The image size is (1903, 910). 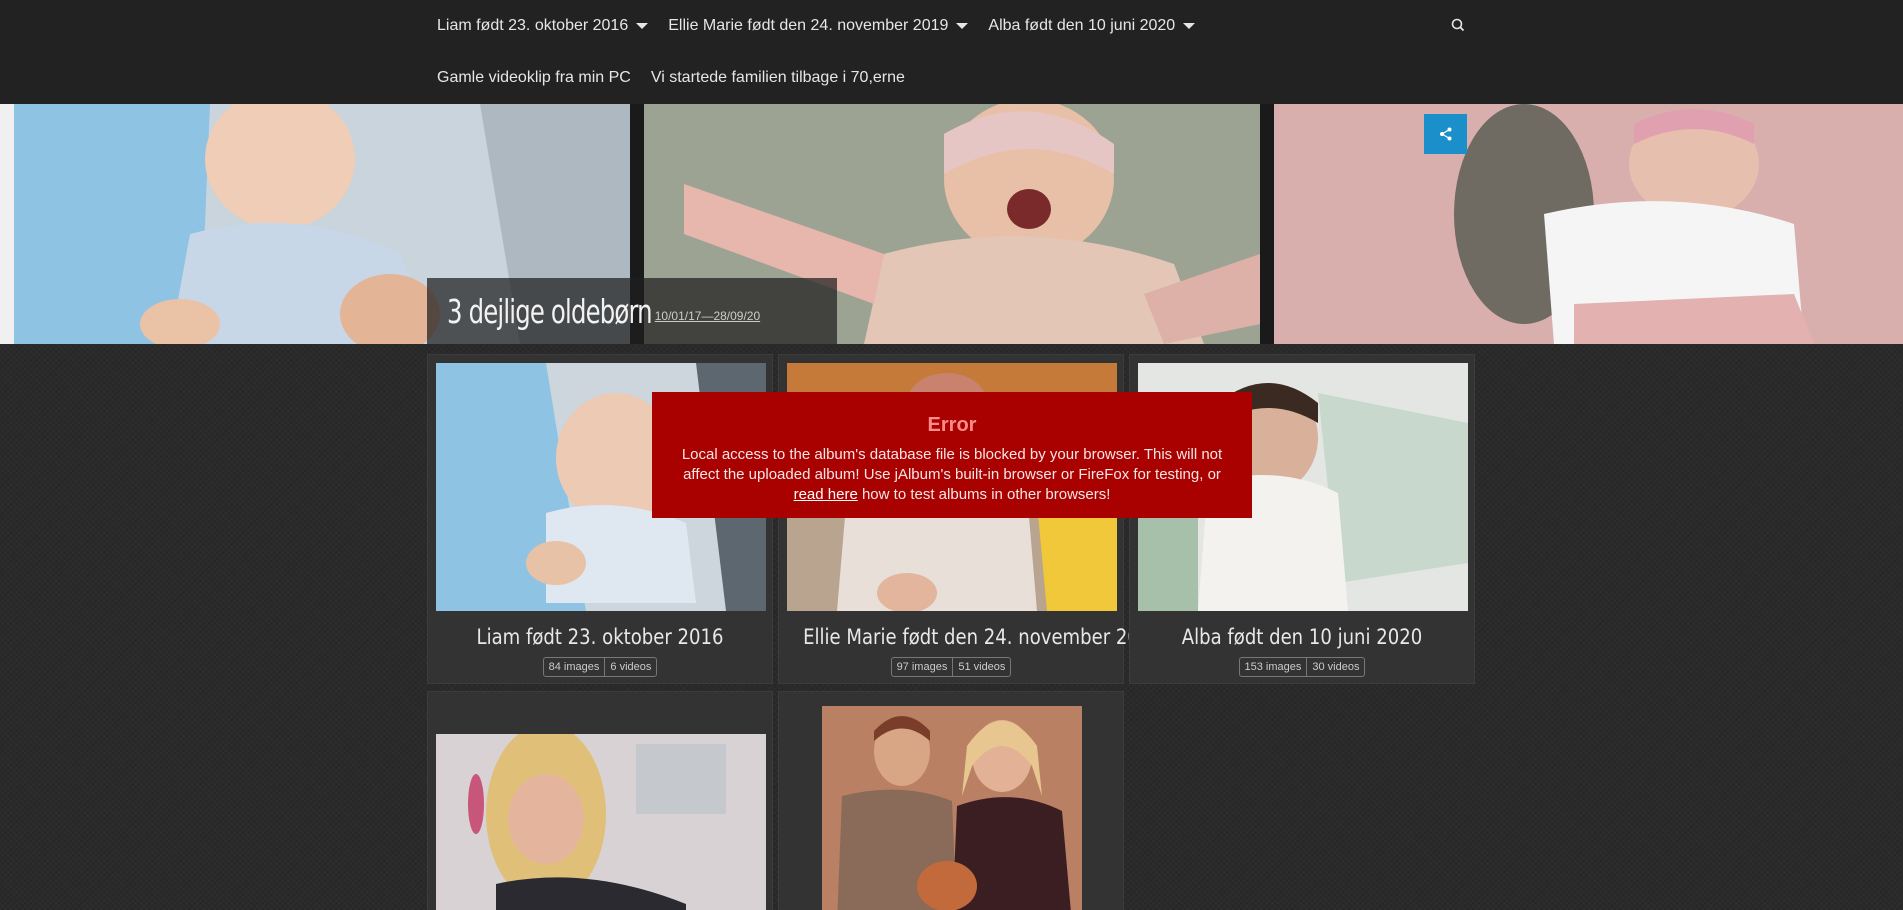 What do you see at coordinates (952, 425) in the screenshot?
I see `error-title: Error` at bounding box center [952, 425].